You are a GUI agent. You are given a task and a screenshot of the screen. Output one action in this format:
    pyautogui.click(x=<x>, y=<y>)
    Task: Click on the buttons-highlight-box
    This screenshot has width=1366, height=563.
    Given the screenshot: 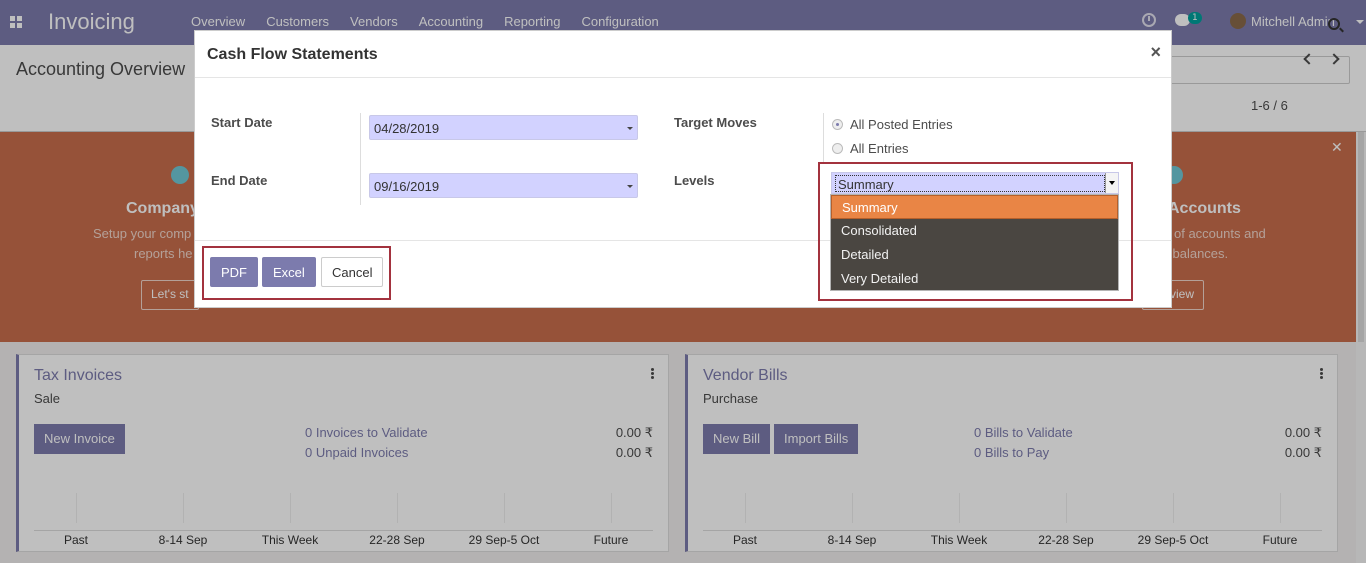 What is the action you would take?
    pyautogui.click(x=296, y=273)
    